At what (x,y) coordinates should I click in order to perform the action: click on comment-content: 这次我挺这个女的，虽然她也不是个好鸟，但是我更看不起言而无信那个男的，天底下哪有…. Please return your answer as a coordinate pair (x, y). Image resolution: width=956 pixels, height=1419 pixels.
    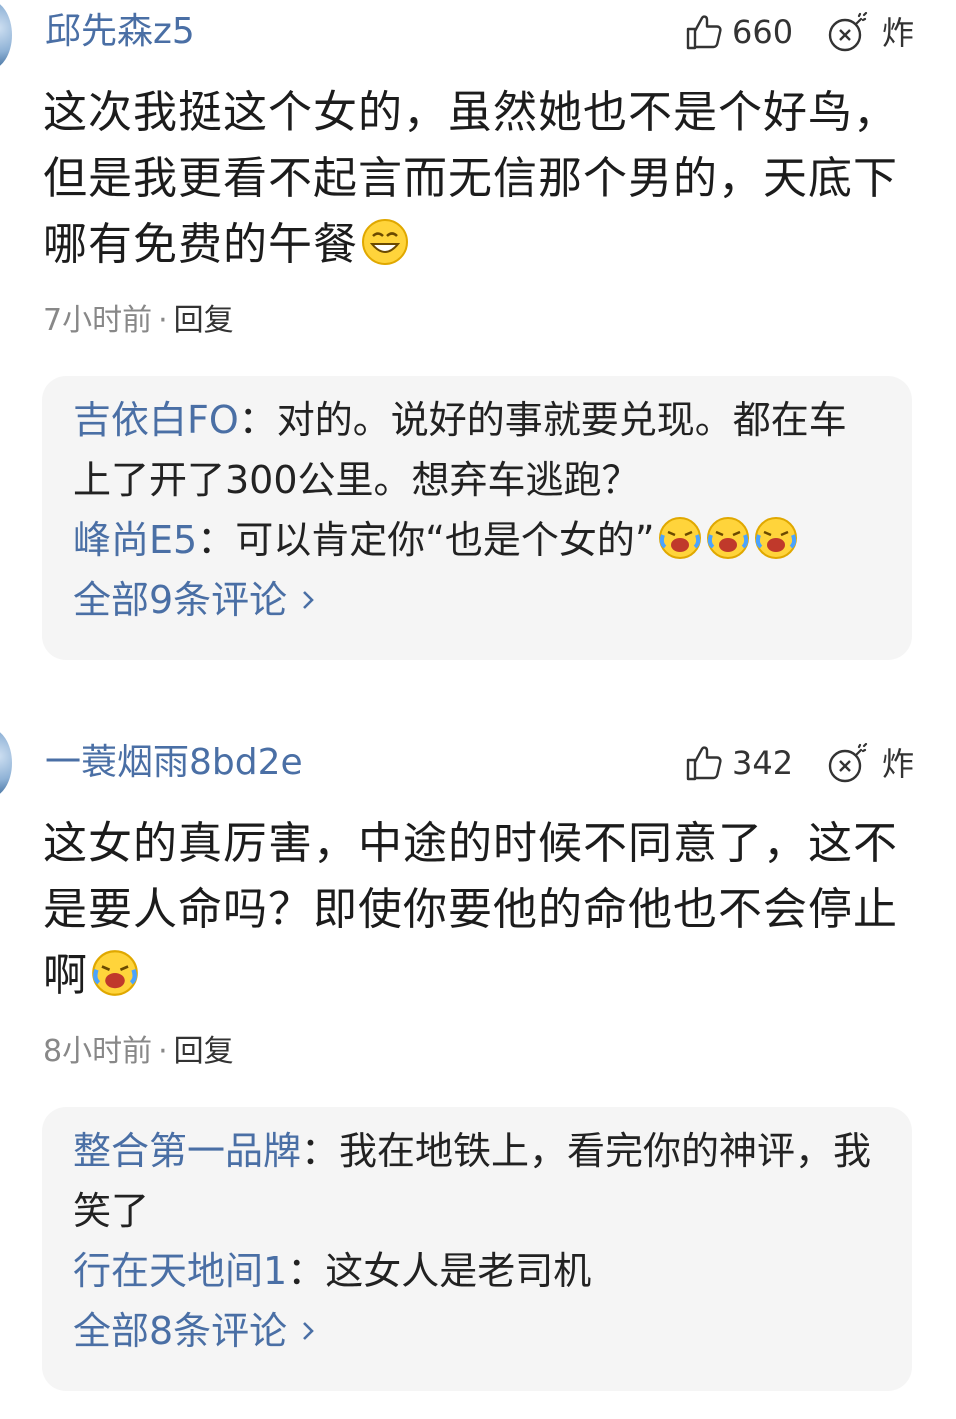
    Looking at the image, I should click on (478, 179).